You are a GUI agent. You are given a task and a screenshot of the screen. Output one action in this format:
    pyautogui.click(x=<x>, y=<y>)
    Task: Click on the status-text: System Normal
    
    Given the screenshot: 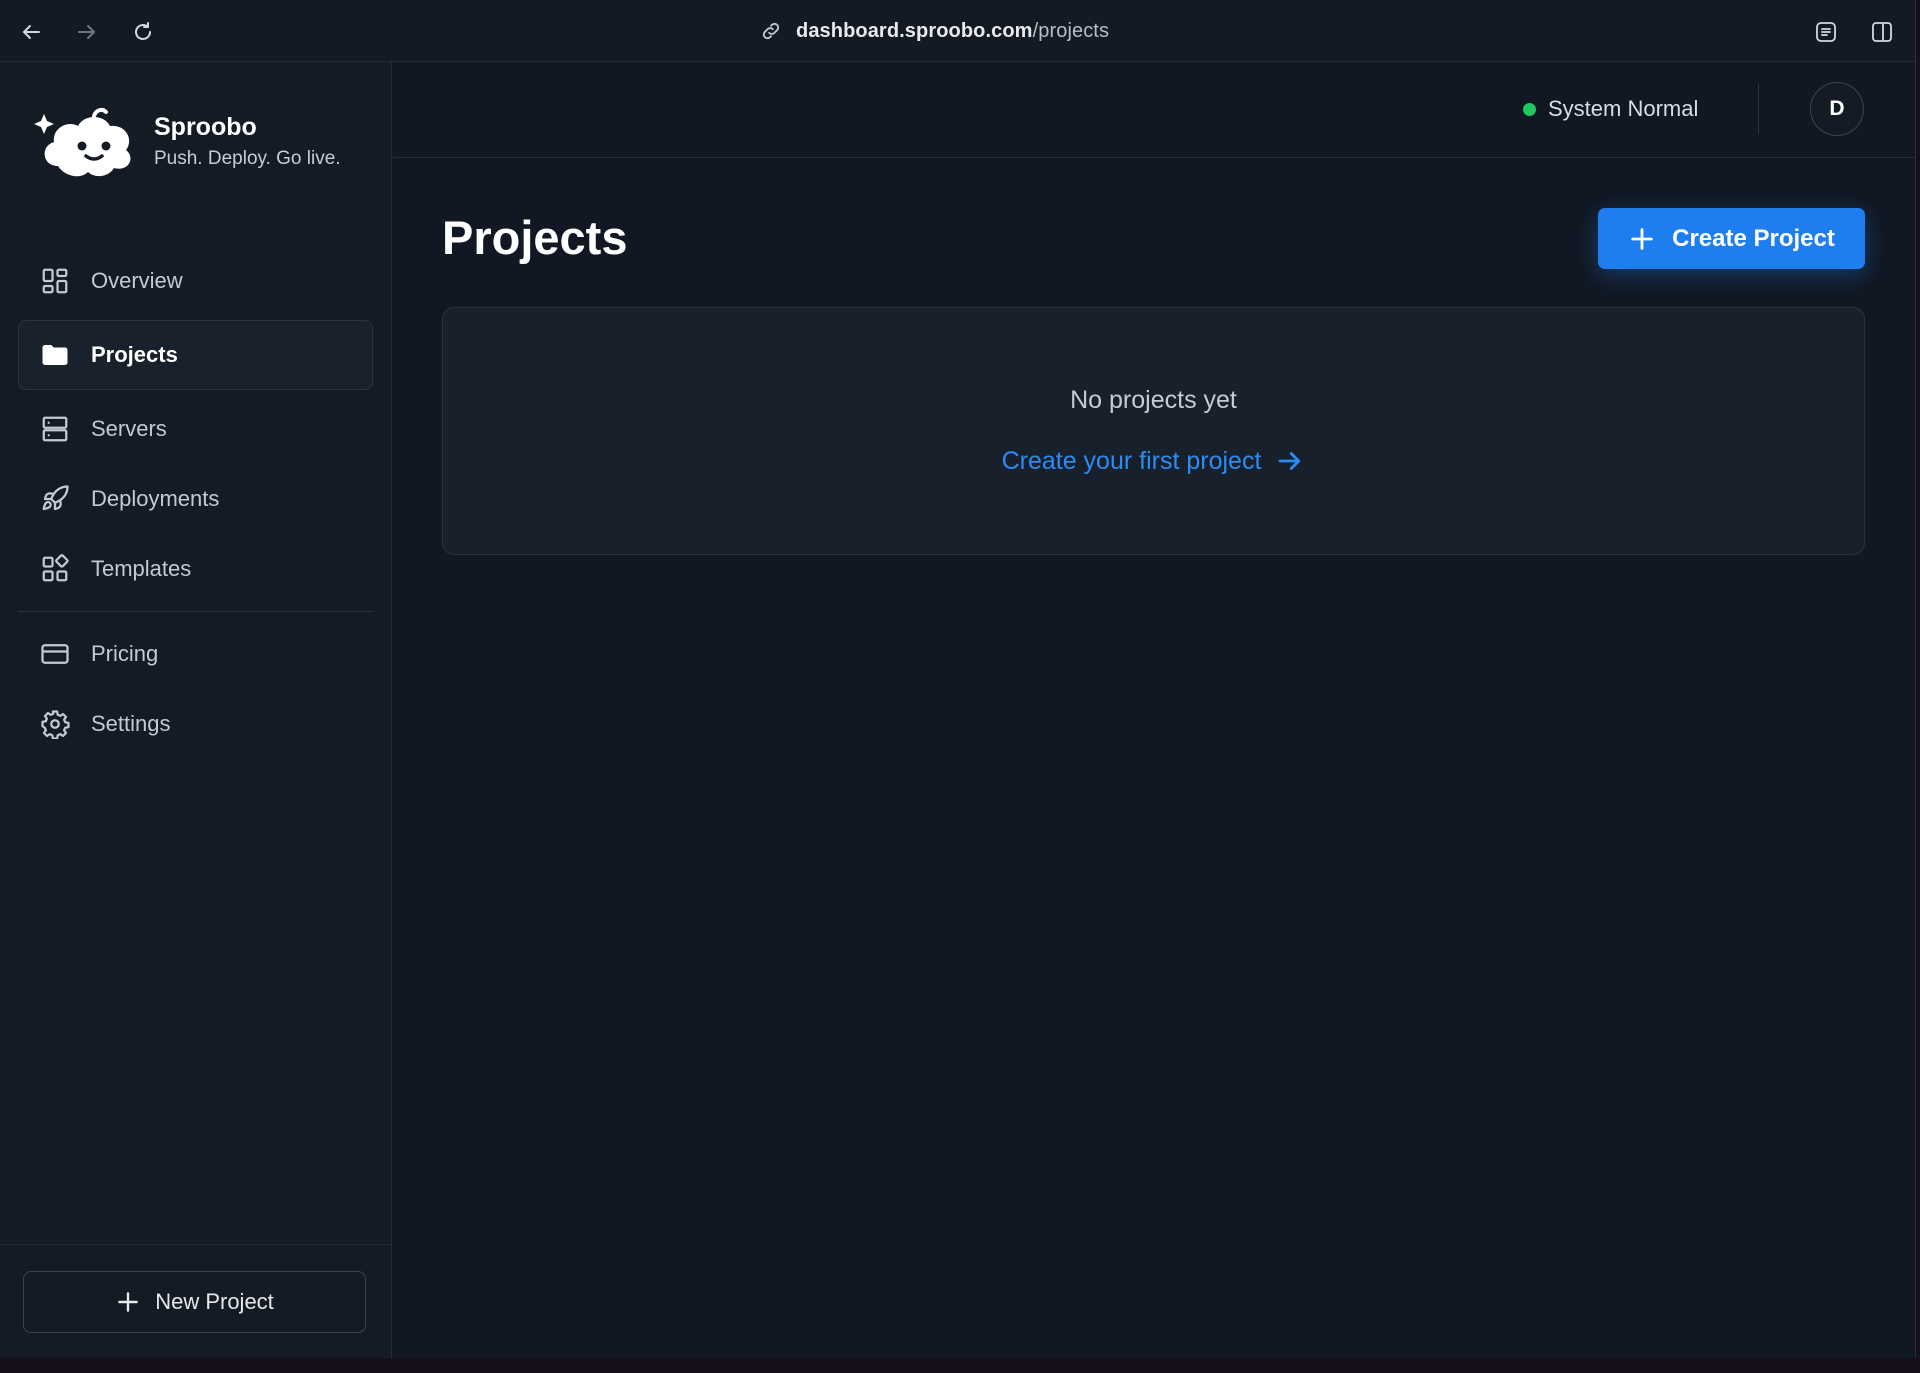 What is the action you would take?
    pyautogui.click(x=1623, y=108)
    